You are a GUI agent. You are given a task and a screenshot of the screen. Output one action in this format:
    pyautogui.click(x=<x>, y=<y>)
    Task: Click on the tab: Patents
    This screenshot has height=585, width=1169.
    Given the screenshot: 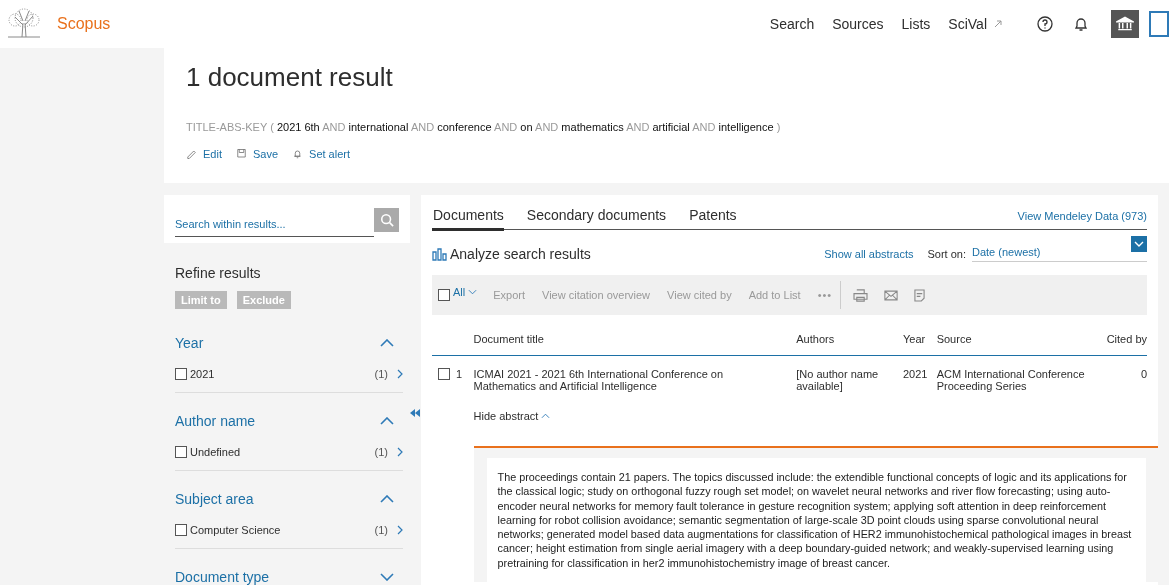 What is the action you would take?
    pyautogui.click(x=712, y=219)
    